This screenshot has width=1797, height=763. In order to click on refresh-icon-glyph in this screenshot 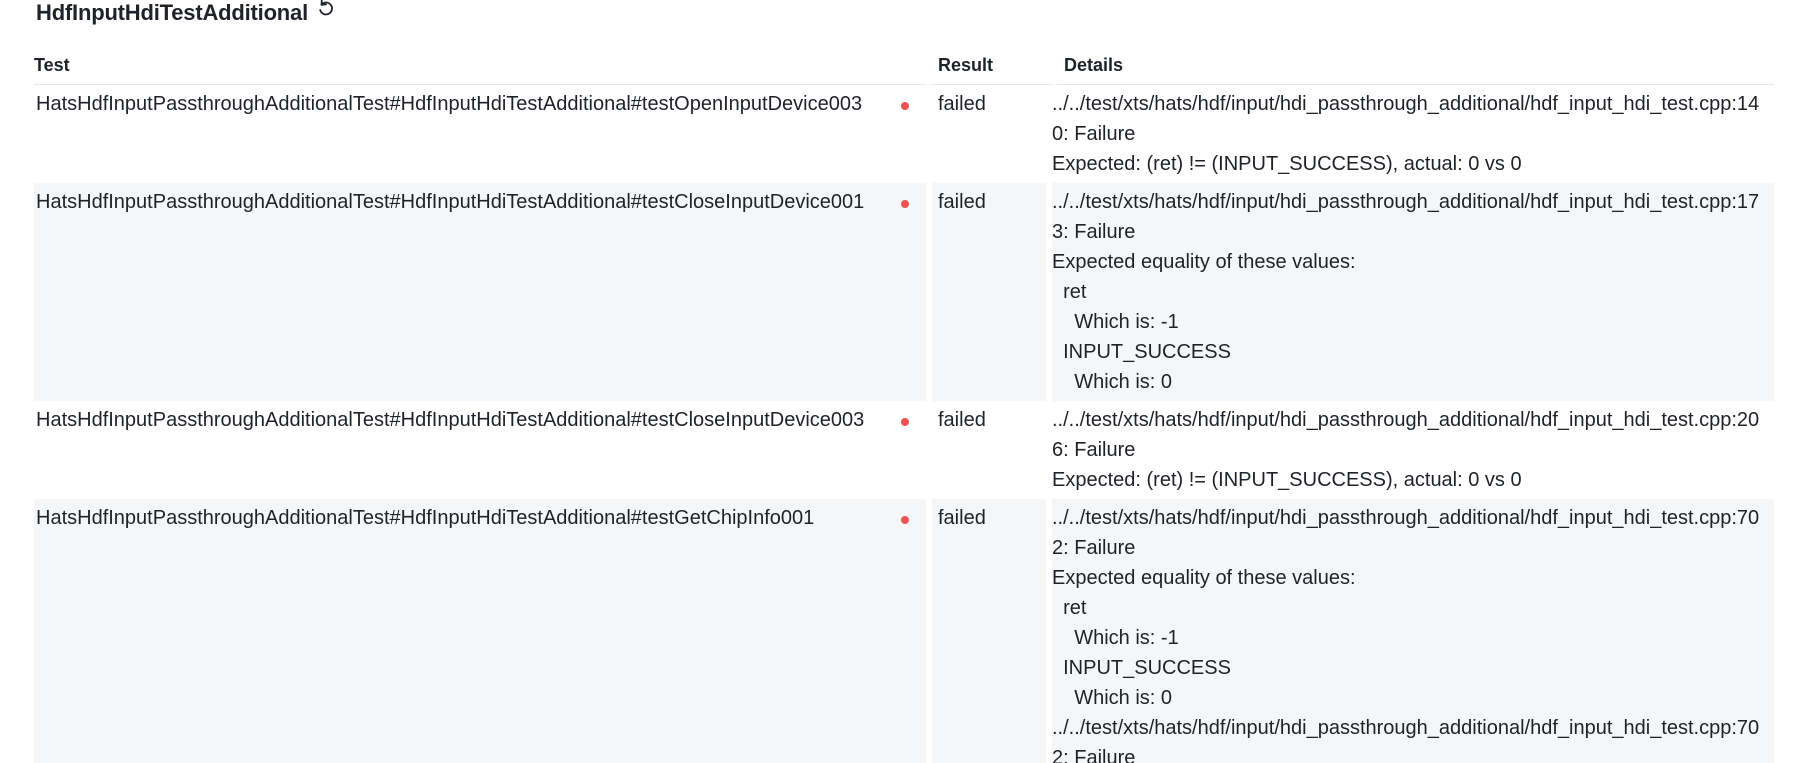, I will do `click(326, 8)`.